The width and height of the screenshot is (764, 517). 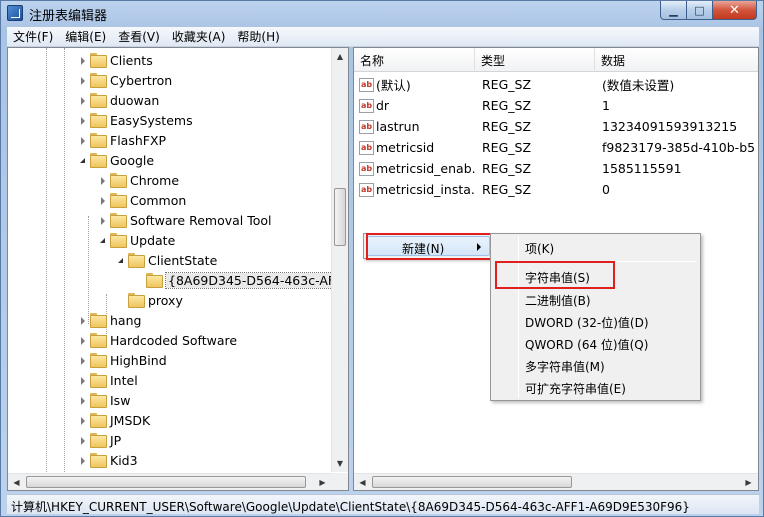 What do you see at coordinates (15, 13) in the screenshot?
I see `regedit-icon` at bounding box center [15, 13].